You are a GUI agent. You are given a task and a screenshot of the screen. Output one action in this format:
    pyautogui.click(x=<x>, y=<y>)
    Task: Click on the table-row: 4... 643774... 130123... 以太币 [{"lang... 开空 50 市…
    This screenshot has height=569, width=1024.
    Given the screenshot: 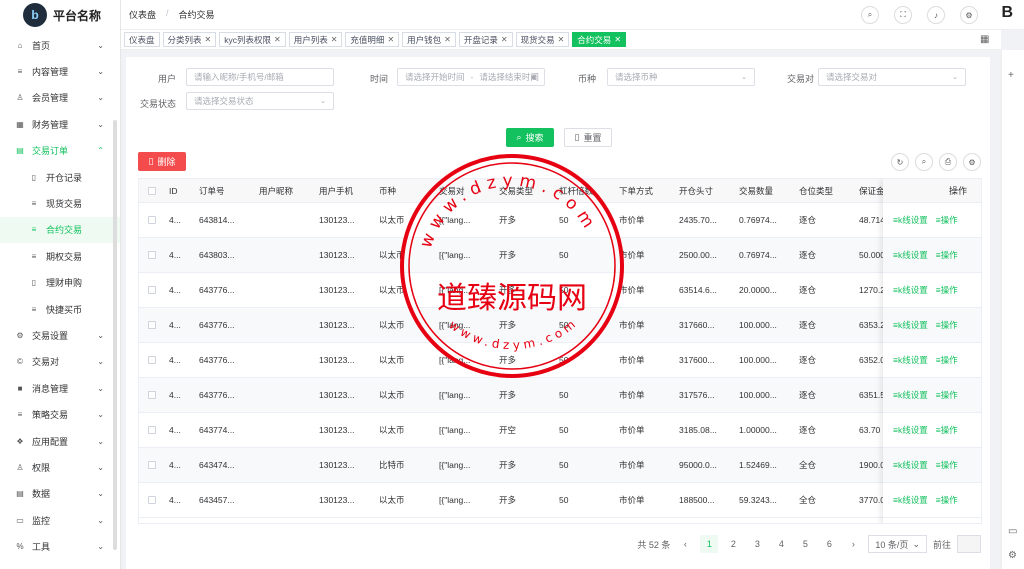 What is the action you would take?
    pyautogui.click(x=560, y=430)
    